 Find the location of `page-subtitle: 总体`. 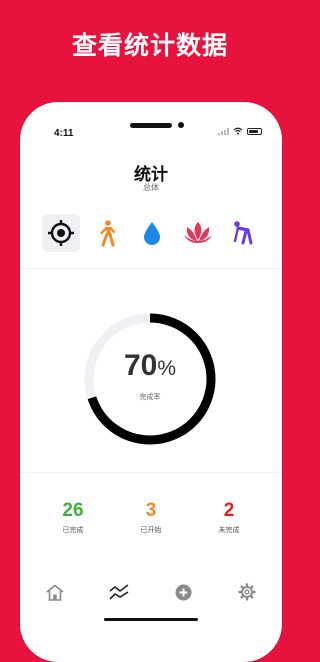

page-subtitle: 总体 is located at coordinates (151, 187).